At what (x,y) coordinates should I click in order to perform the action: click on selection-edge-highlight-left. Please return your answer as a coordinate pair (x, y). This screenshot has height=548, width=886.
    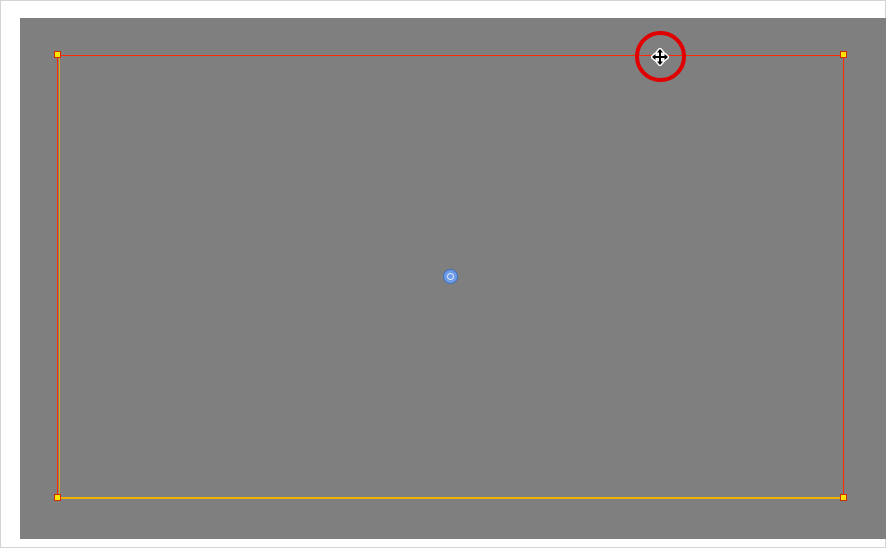
    Looking at the image, I should click on (59, 276).